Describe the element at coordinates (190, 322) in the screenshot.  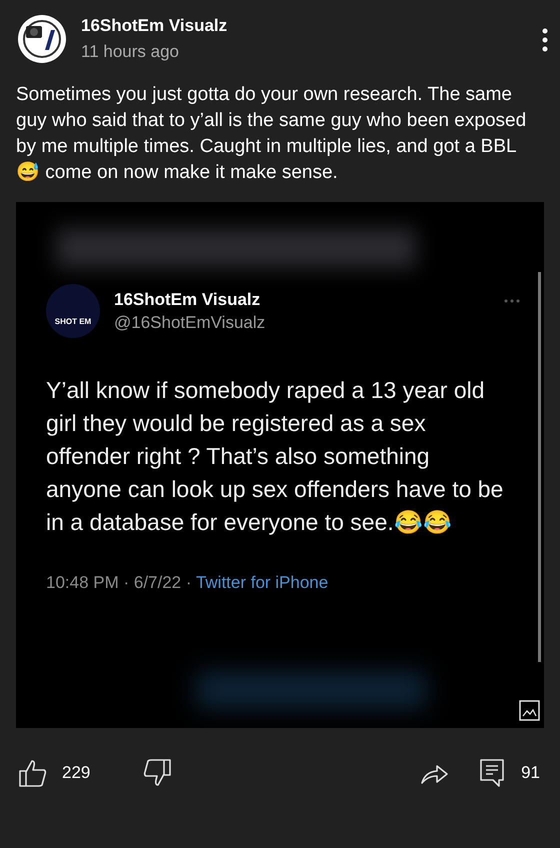
I see `tweet-handle: @16ShotEmVisualz` at that location.